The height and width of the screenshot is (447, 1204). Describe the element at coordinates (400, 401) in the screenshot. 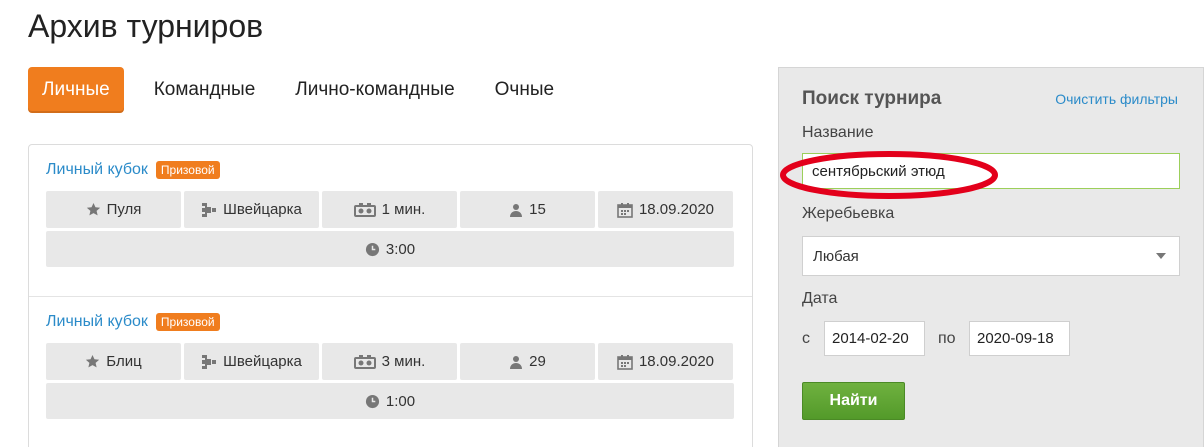

I see `stat-duration-value: 1:00` at that location.